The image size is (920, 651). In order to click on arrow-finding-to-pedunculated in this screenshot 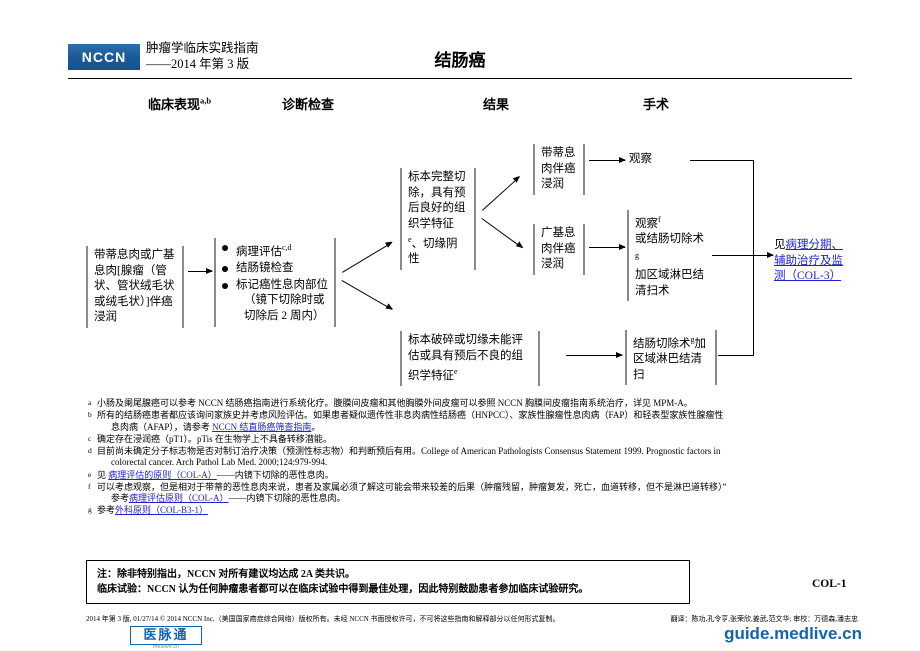, I will do `click(501, 193)`.